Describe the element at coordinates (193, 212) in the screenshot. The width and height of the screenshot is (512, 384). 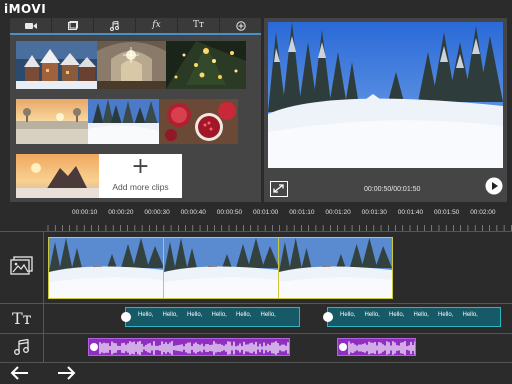
I see `ruler-tick-label: 00:00:40` at that location.